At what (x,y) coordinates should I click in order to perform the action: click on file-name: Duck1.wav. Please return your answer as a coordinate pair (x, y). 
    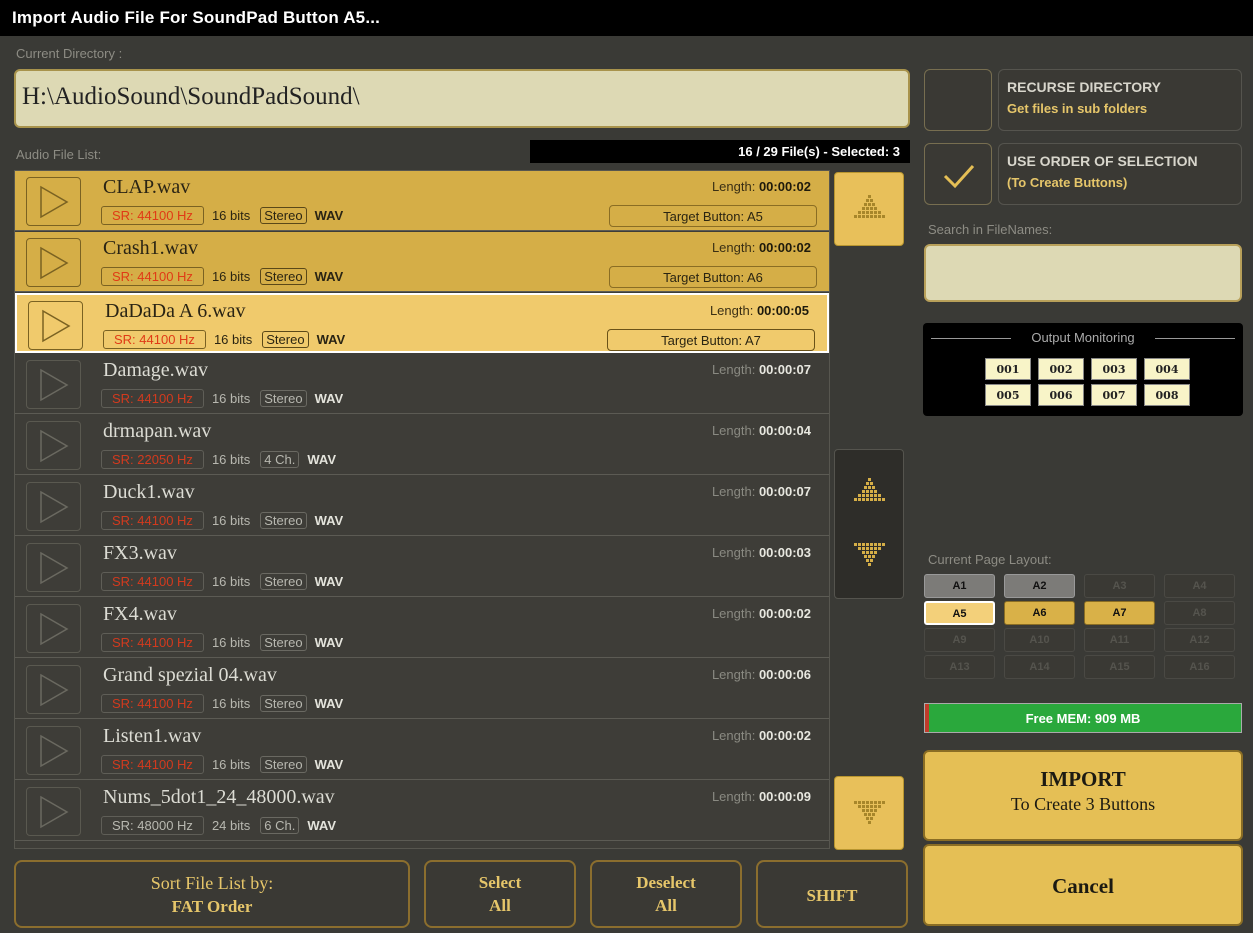
    Looking at the image, I should click on (149, 492).